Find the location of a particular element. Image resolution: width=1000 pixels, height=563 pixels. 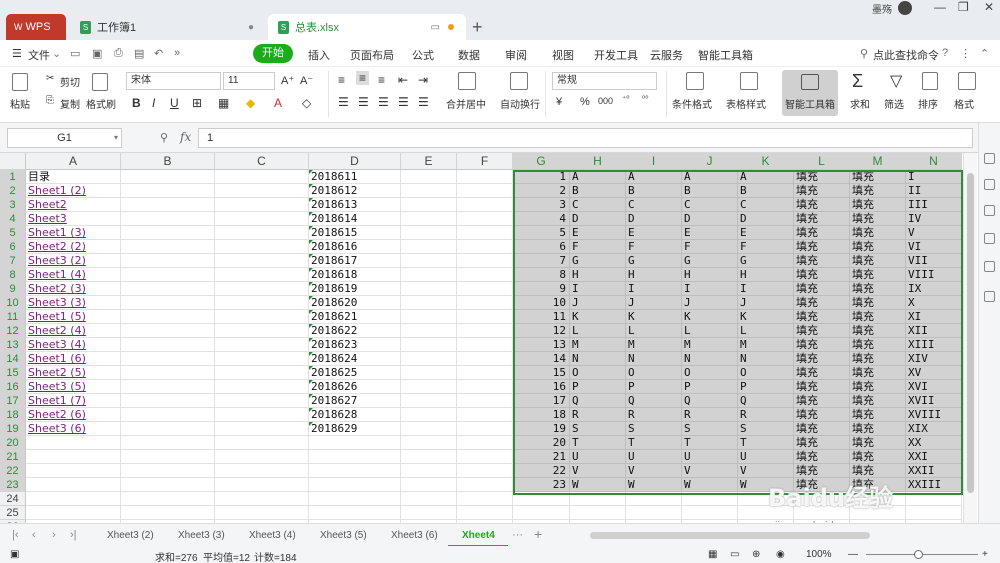

cell-date-text: 2018622 is located at coordinates (355, 331).